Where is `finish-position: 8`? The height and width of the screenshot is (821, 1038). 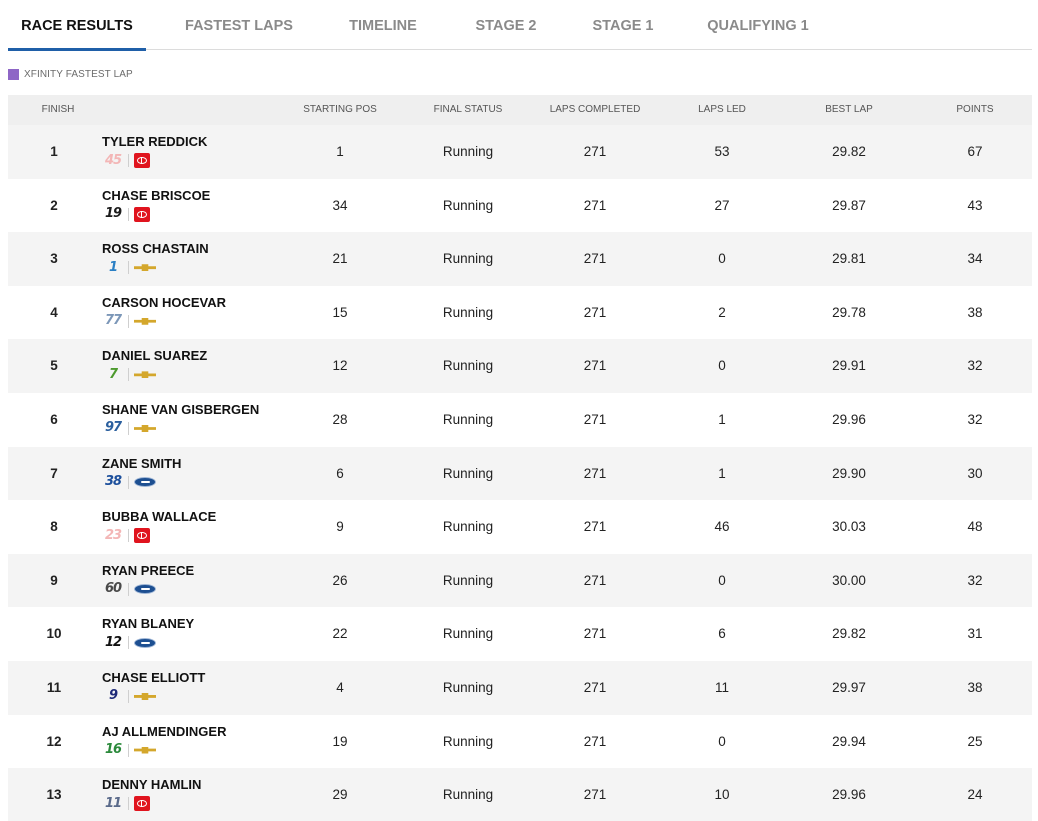 finish-position: 8 is located at coordinates (54, 527).